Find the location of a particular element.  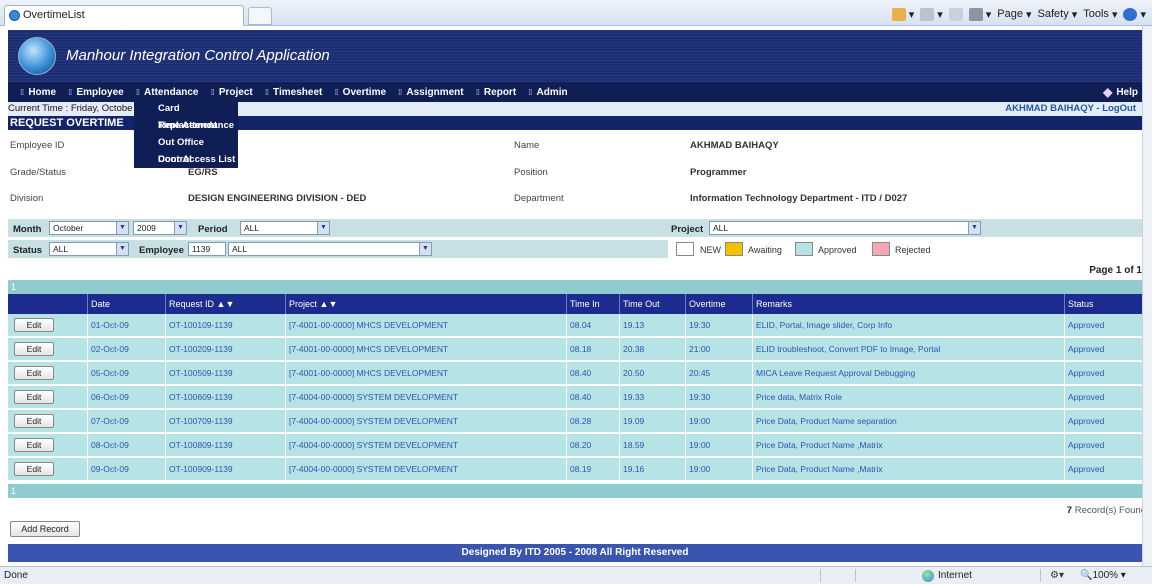

browser-command-bar: ▾ ▾ ▾ Page ▾ Safety ▾ Tools ▾ ▾ is located at coordinates (1018, 14).